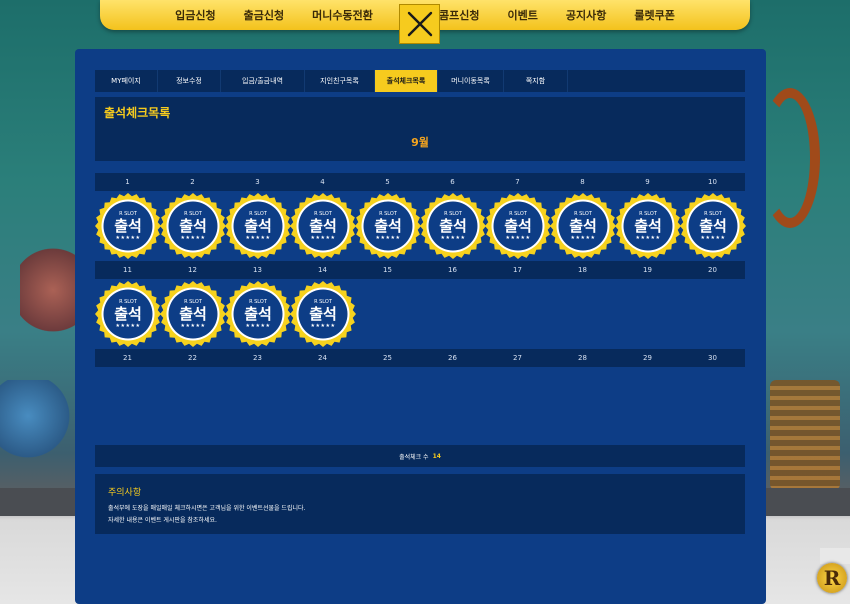  Describe the element at coordinates (420, 129) in the screenshot. I see `attendance-header: 출석체크목록 9월` at that location.